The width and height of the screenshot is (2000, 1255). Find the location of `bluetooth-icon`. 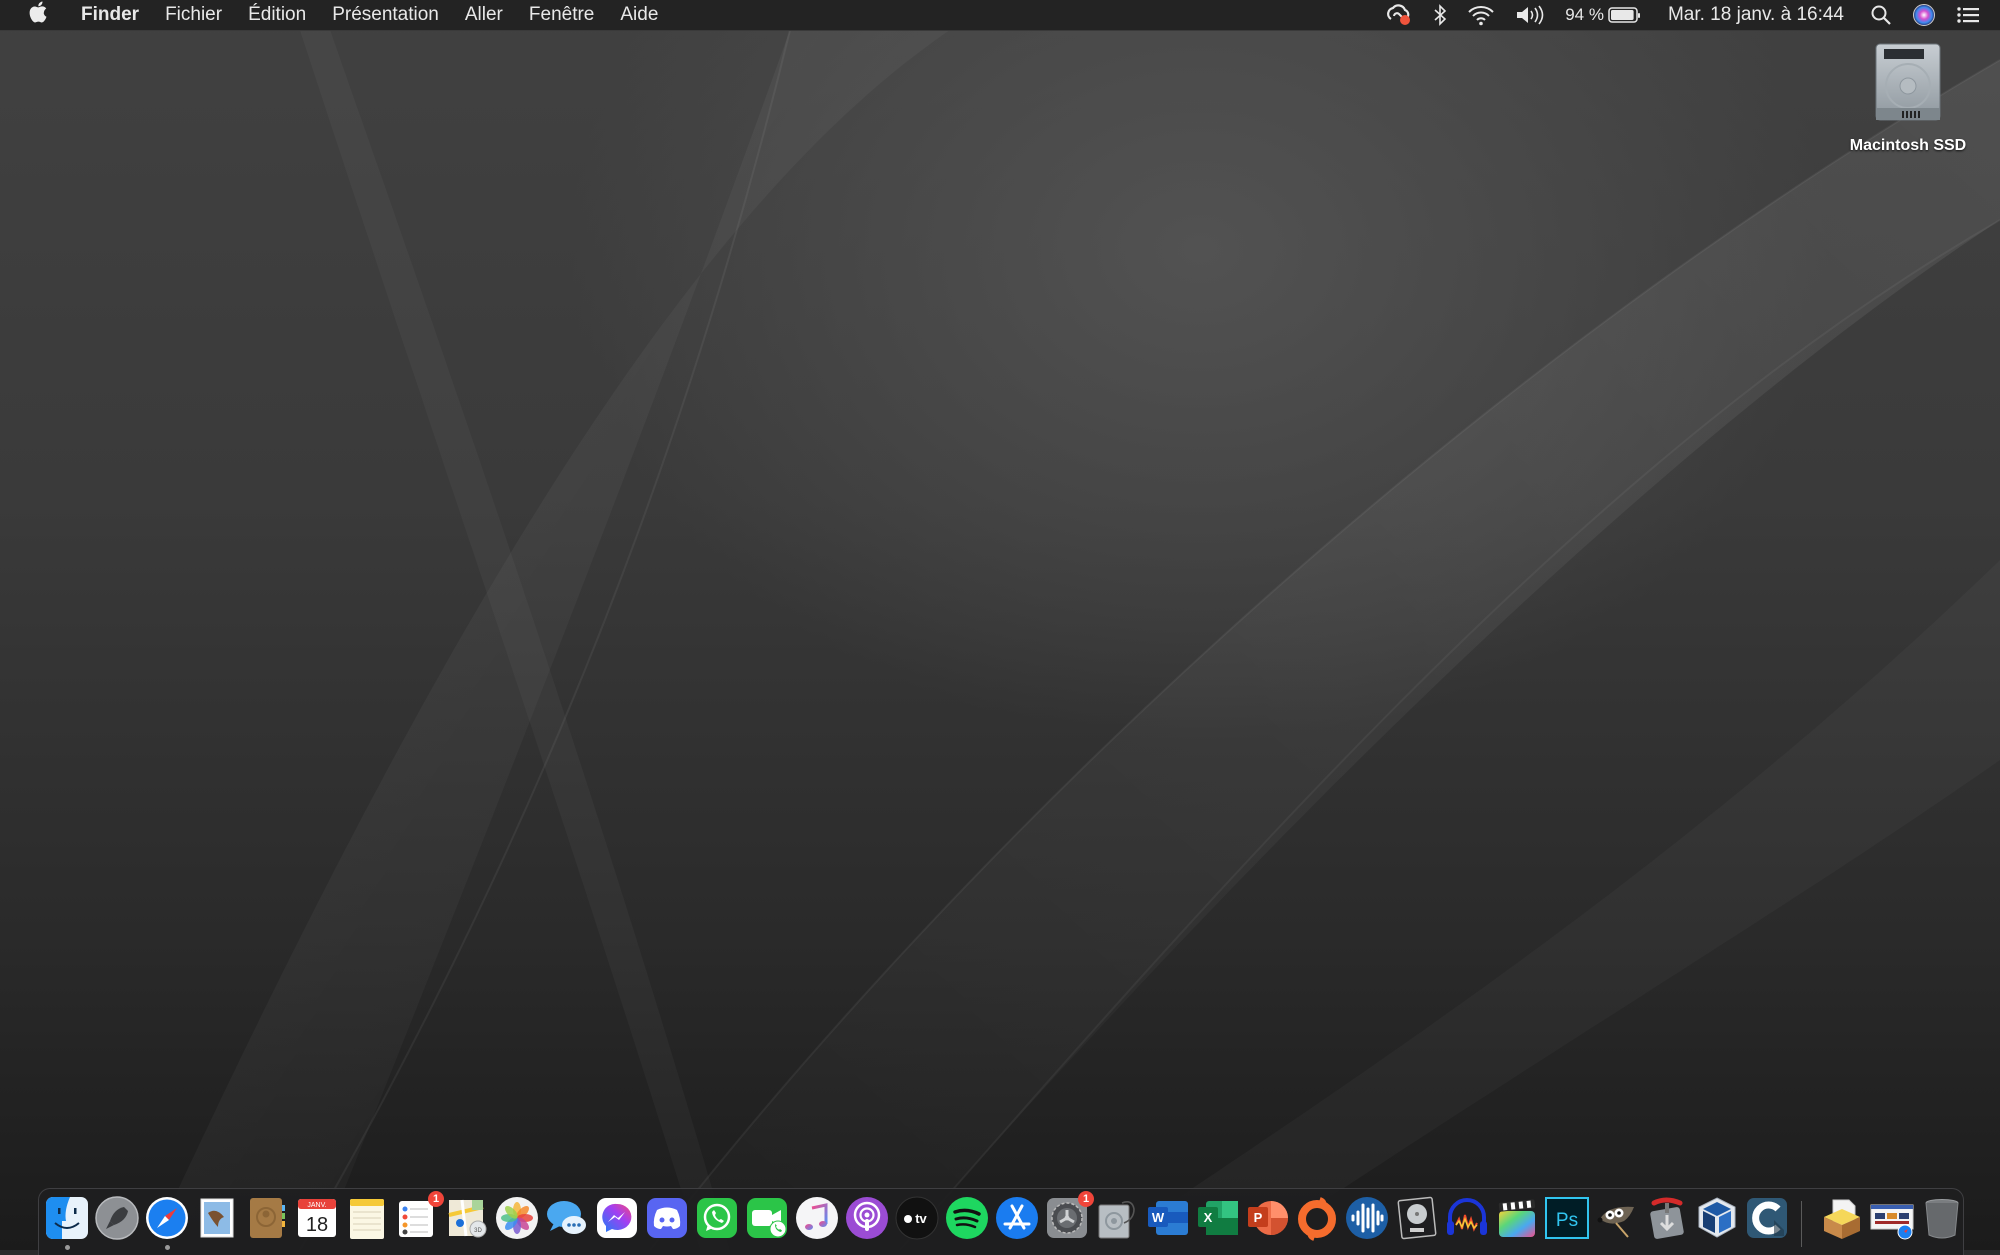

bluetooth-icon is located at coordinates (1440, 15).